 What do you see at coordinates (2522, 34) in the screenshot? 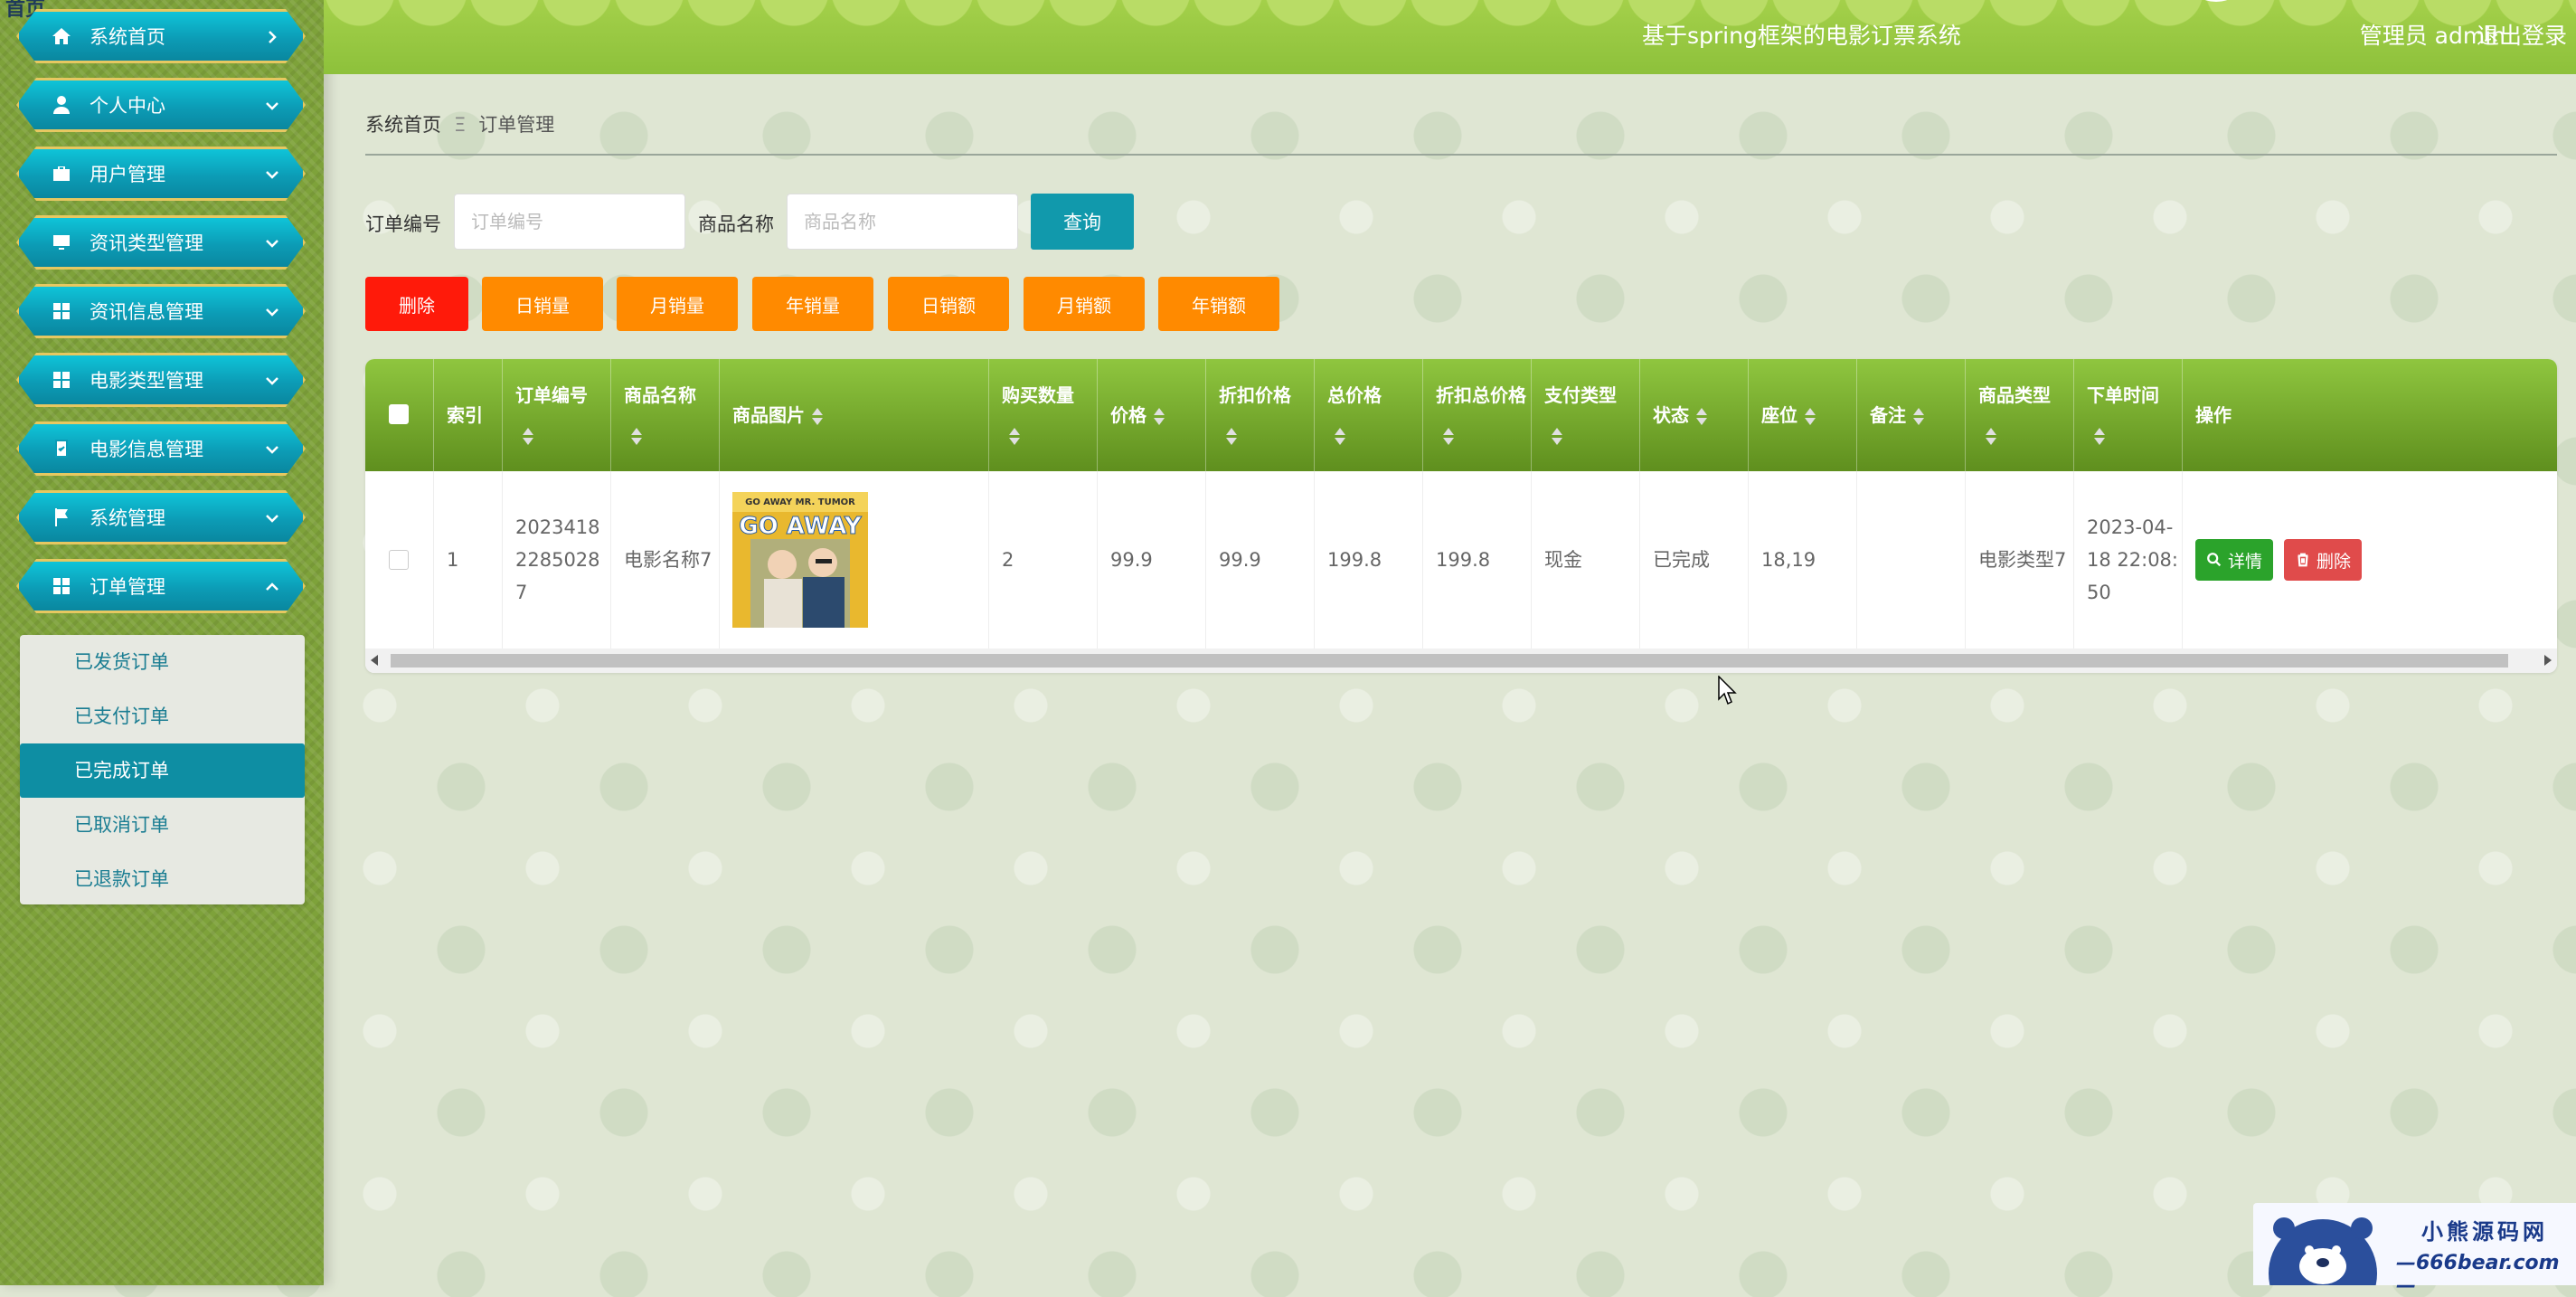
I see `logout-link: 退出登录` at bounding box center [2522, 34].